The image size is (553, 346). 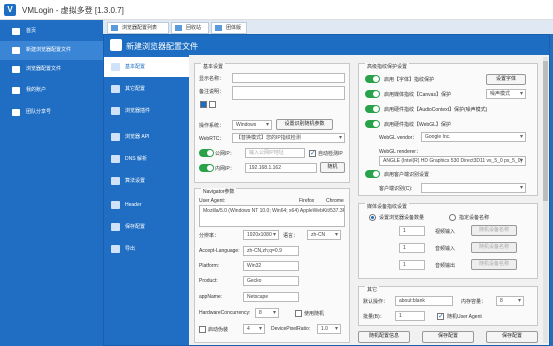 What do you see at coordinates (208, 281) in the screenshot?
I see `product-label: Product:` at bounding box center [208, 281].